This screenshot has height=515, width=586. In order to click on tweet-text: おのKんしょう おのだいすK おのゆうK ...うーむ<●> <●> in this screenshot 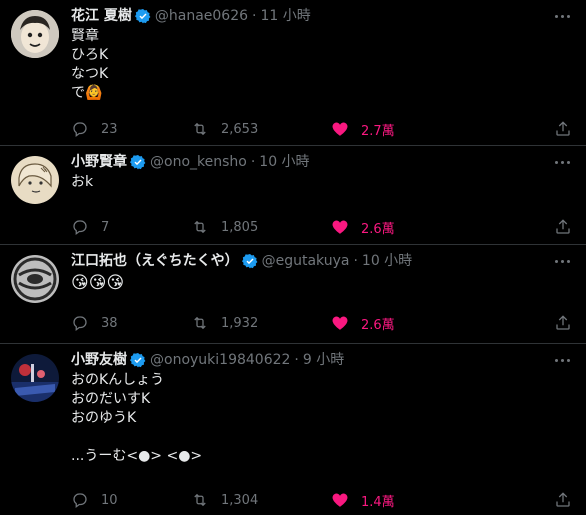, I will do `click(136, 418)`.